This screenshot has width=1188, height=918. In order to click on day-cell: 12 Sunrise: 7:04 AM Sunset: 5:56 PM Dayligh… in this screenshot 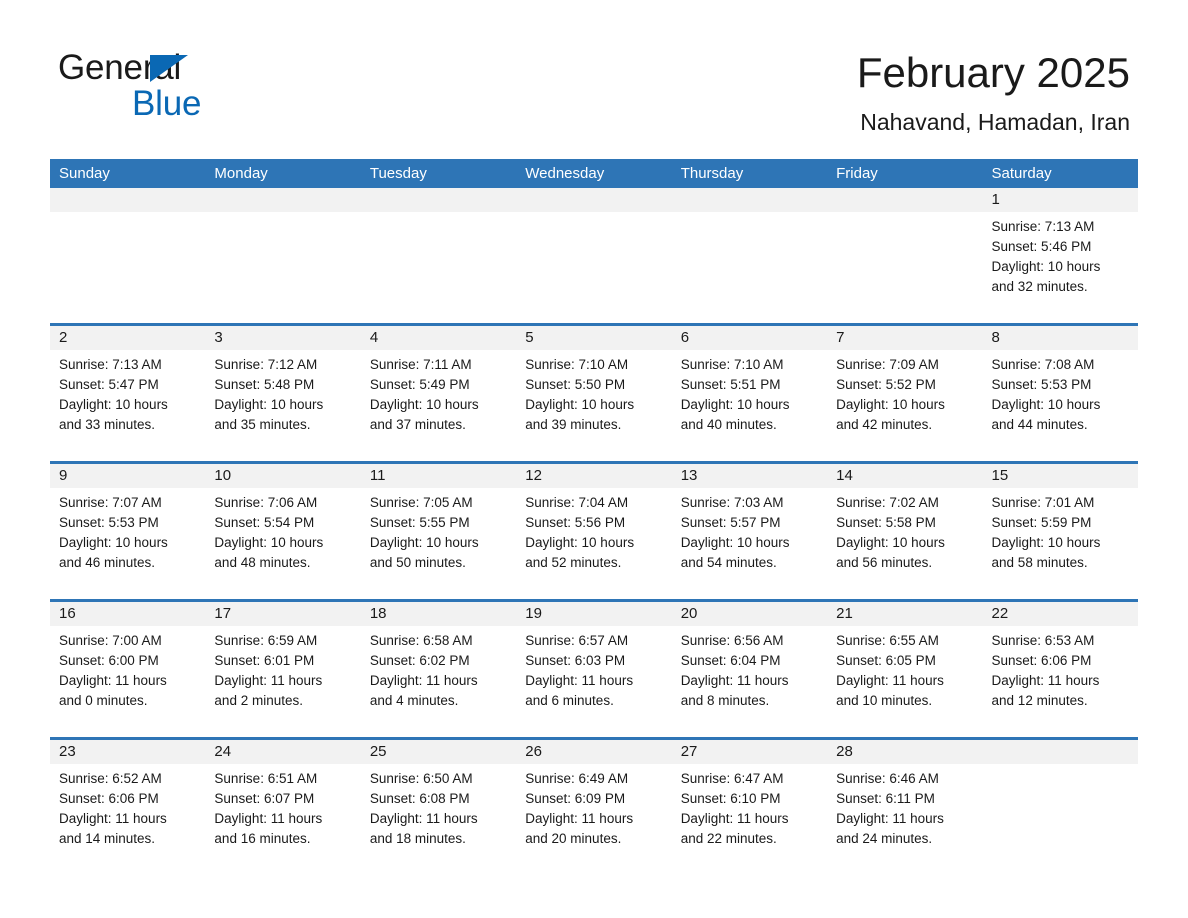, I will do `click(594, 531)`.